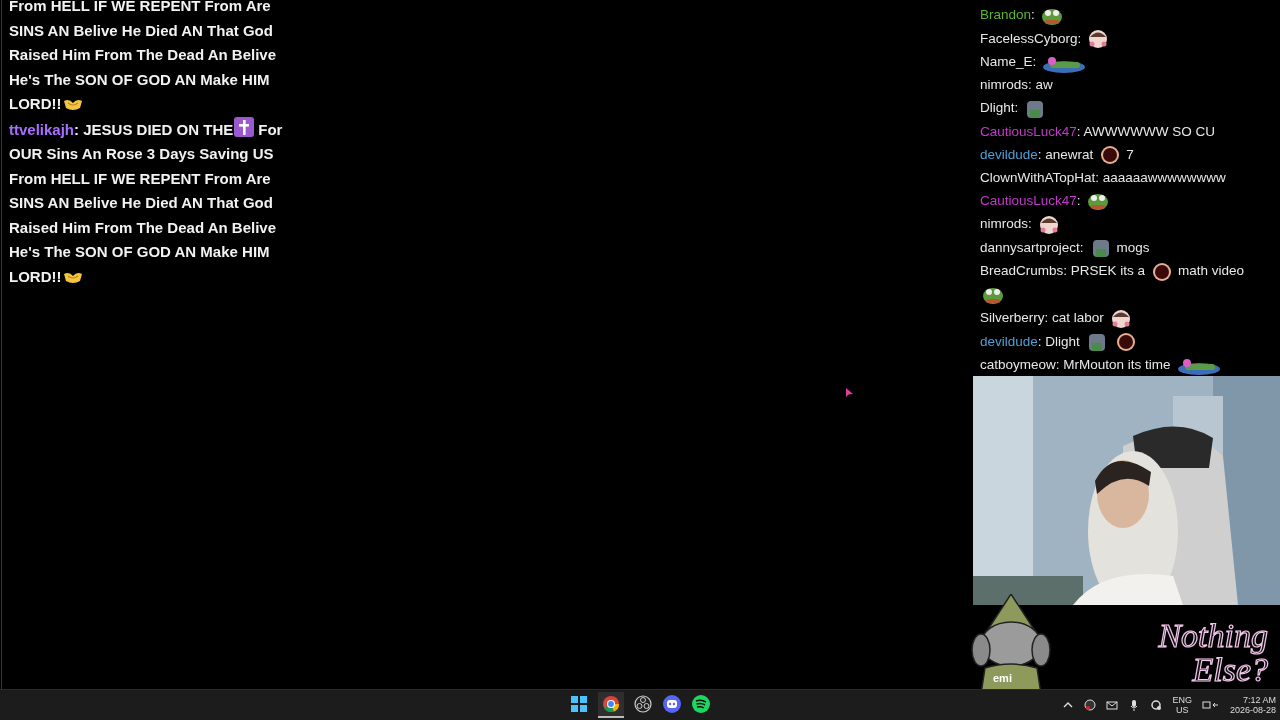 This screenshot has width=1280, height=720. I want to click on message-text: : MrMouton its time, so click(1113, 364).